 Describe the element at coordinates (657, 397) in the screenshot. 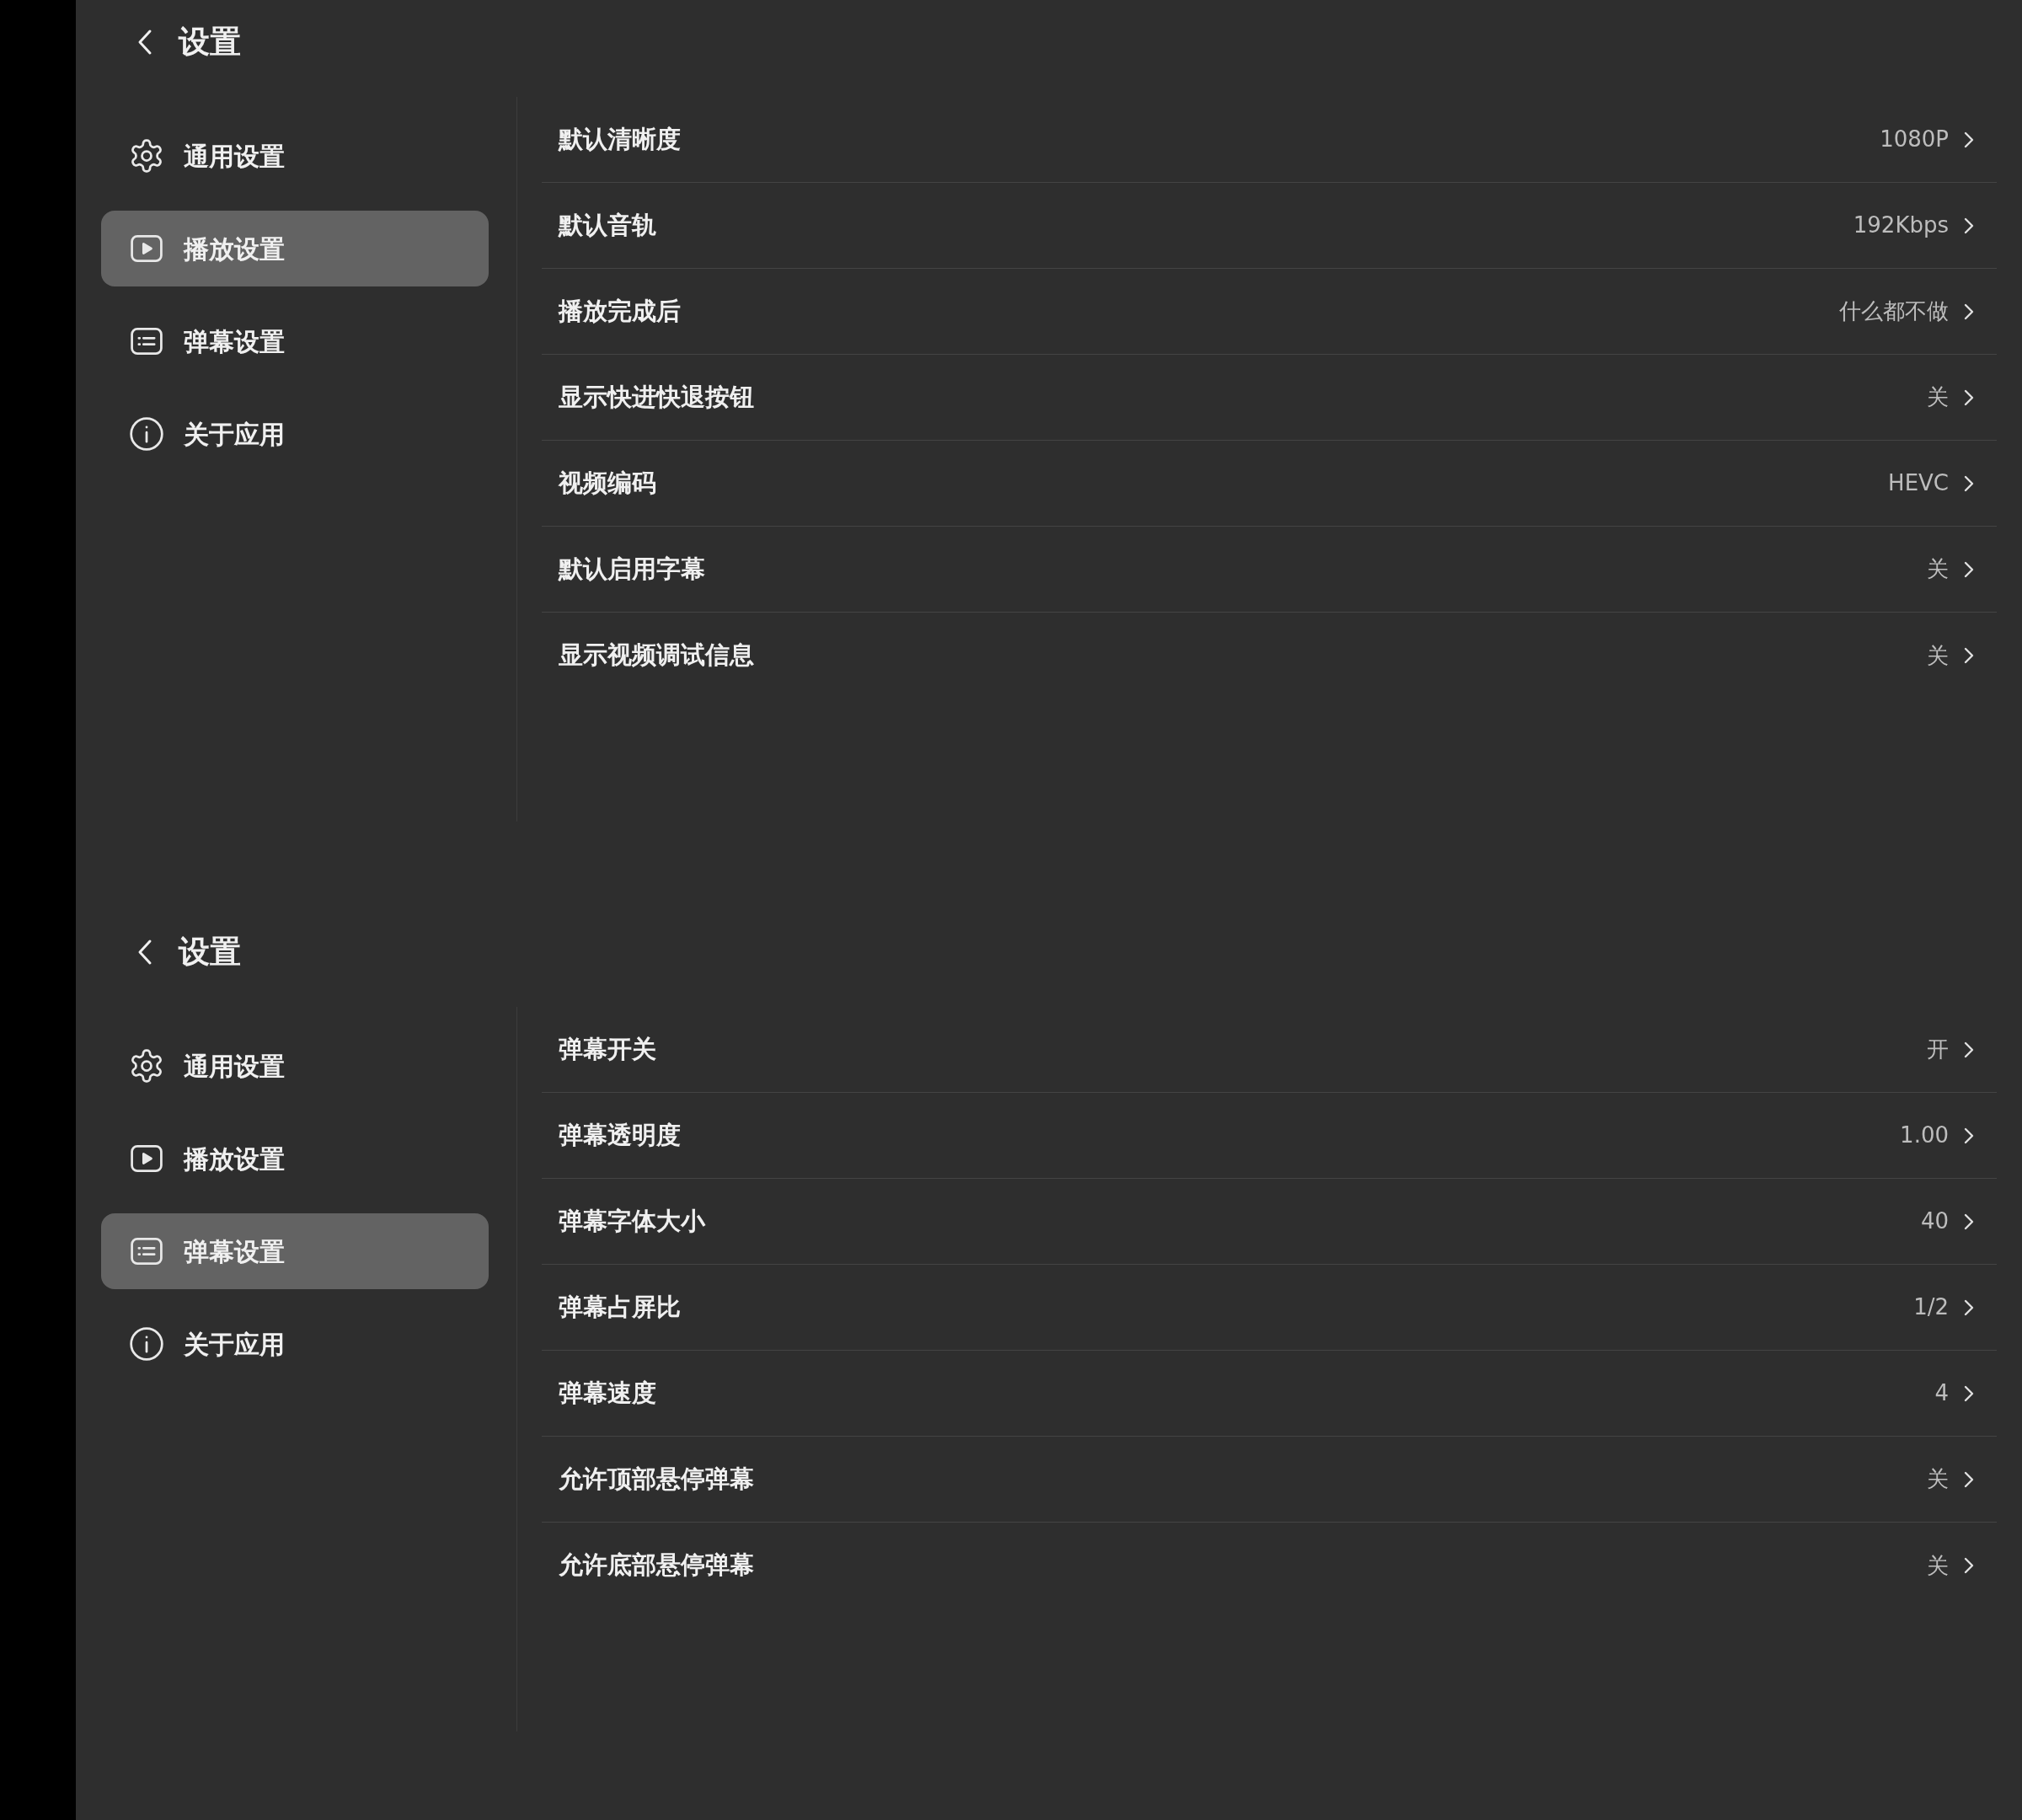

I see `setting-label: 显示快进快退按钮` at that location.